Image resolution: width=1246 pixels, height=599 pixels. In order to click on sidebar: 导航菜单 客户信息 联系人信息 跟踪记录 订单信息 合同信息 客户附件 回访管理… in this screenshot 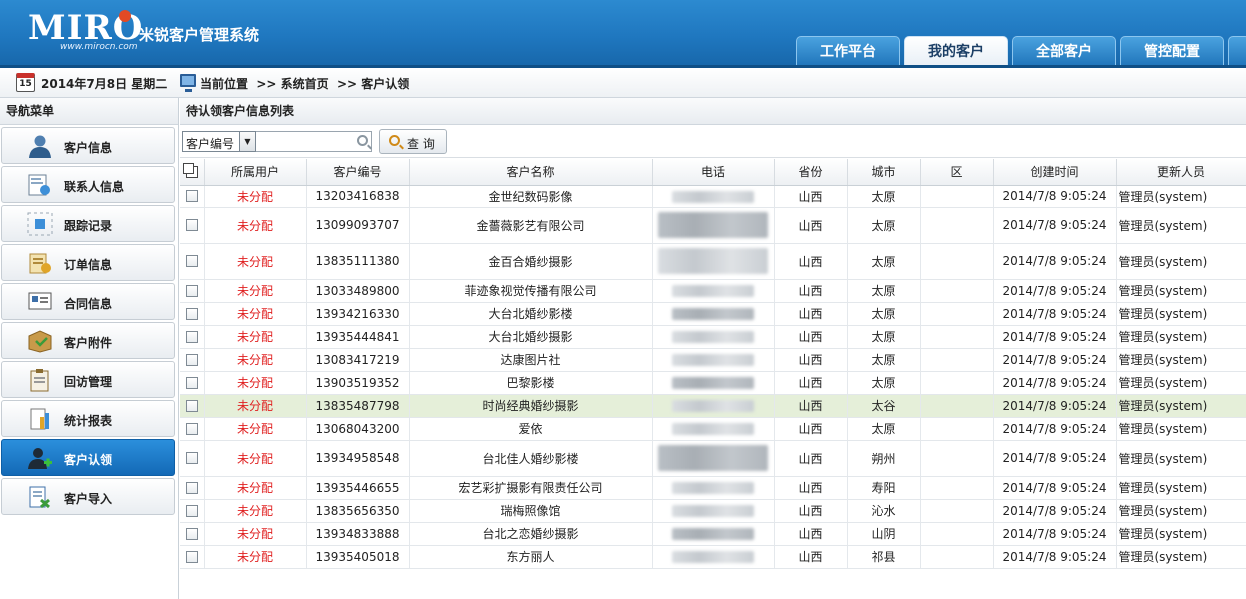, I will do `click(89, 348)`.